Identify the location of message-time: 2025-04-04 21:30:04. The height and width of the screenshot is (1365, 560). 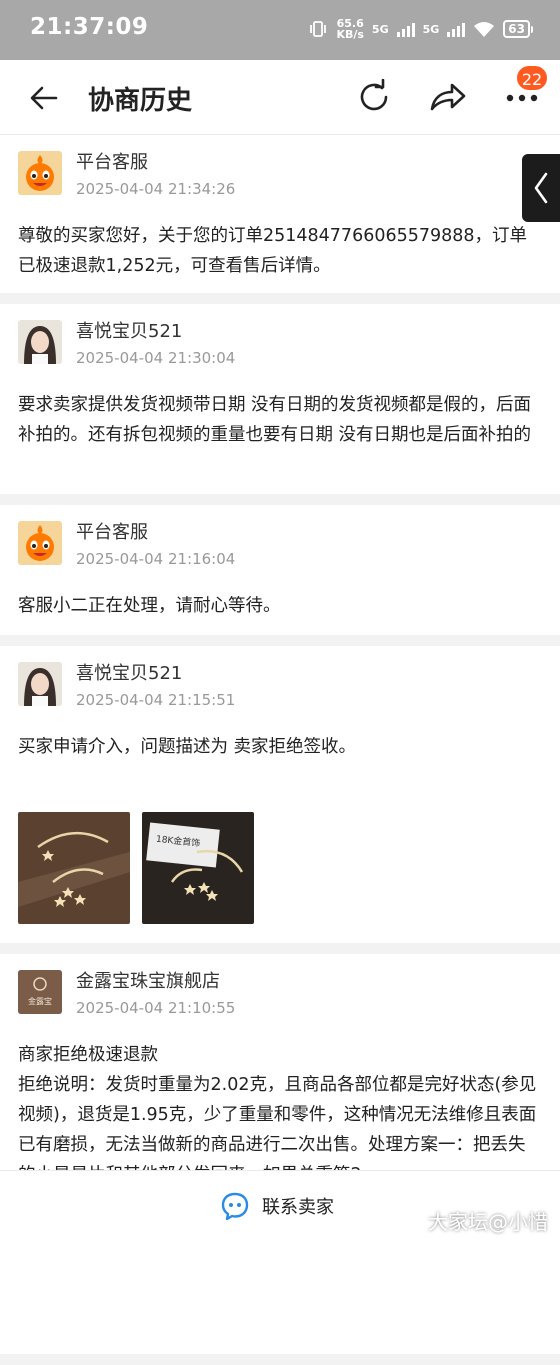
(156, 358).